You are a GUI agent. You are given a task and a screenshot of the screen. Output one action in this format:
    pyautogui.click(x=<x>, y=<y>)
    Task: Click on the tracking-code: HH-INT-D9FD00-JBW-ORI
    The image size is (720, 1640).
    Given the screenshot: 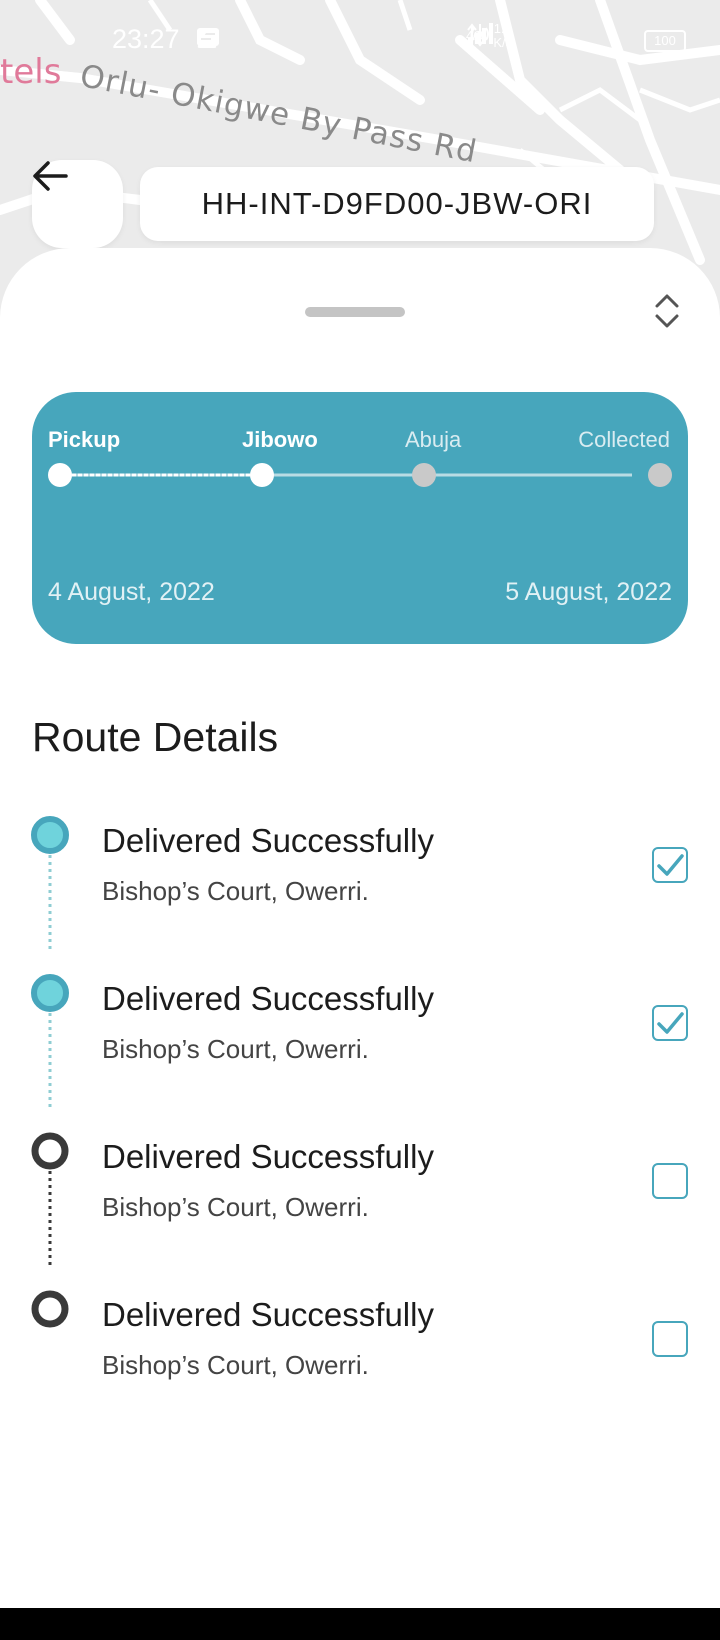 What is the action you would take?
    pyautogui.click(x=397, y=203)
    